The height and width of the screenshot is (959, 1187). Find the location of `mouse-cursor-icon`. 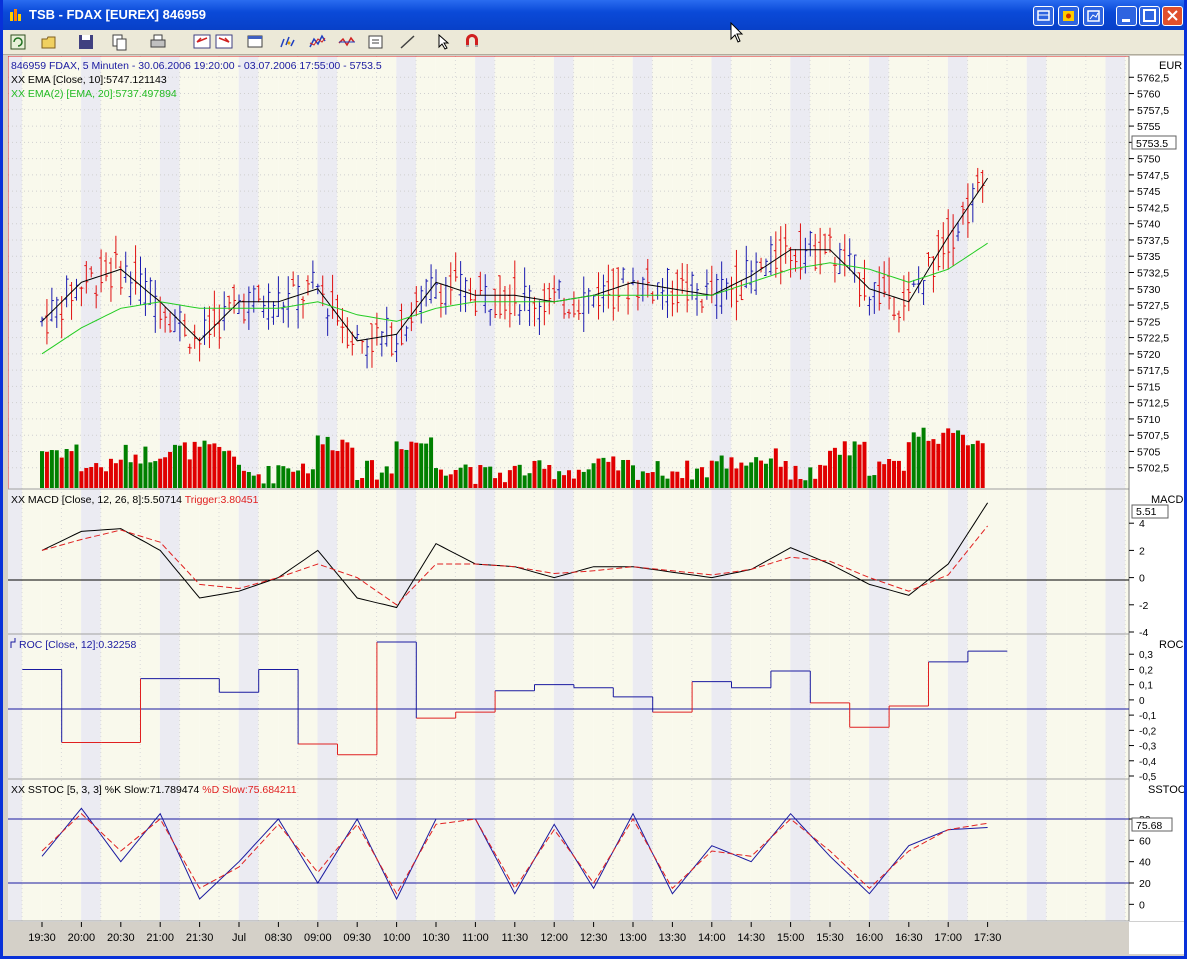

mouse-cursor-icon is located at coordinates (737, 32).